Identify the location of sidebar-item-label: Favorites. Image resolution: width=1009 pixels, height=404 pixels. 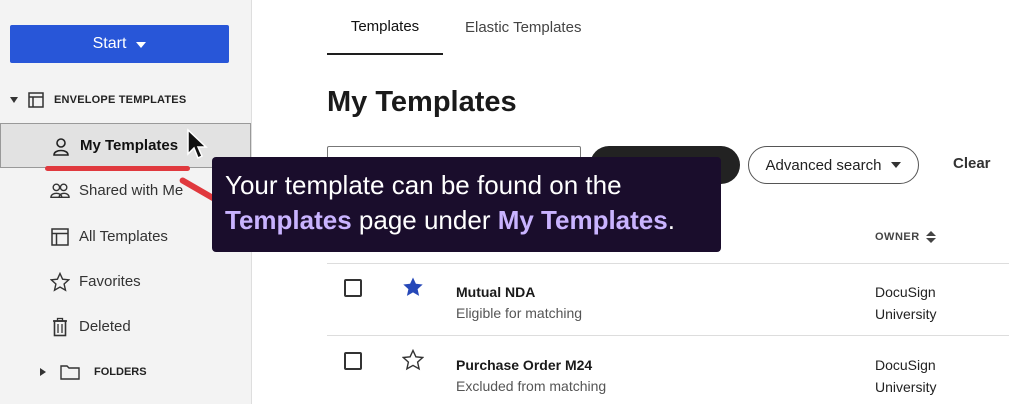
(110, 281).